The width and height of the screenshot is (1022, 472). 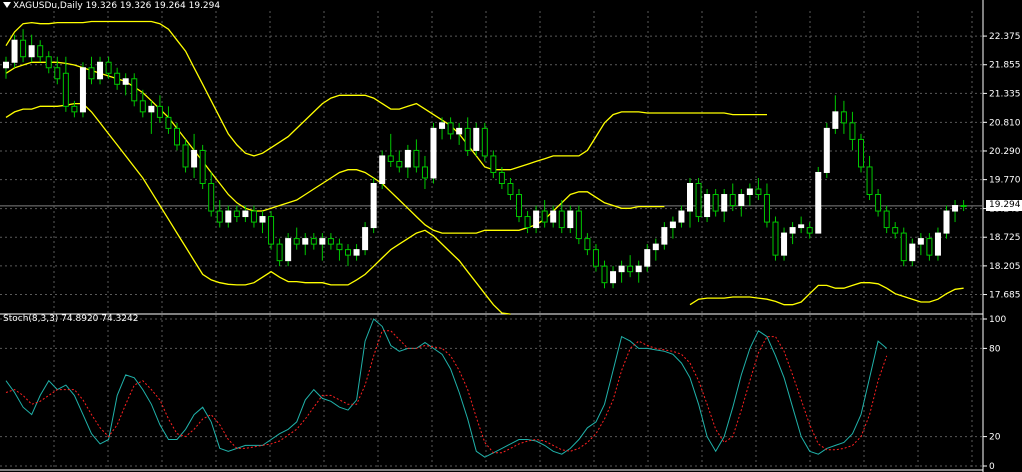 What do you see at coordinates (995, 438) in the screenshot?
I see `stoch-tick-label: 20` at bounding box center [995, 438].